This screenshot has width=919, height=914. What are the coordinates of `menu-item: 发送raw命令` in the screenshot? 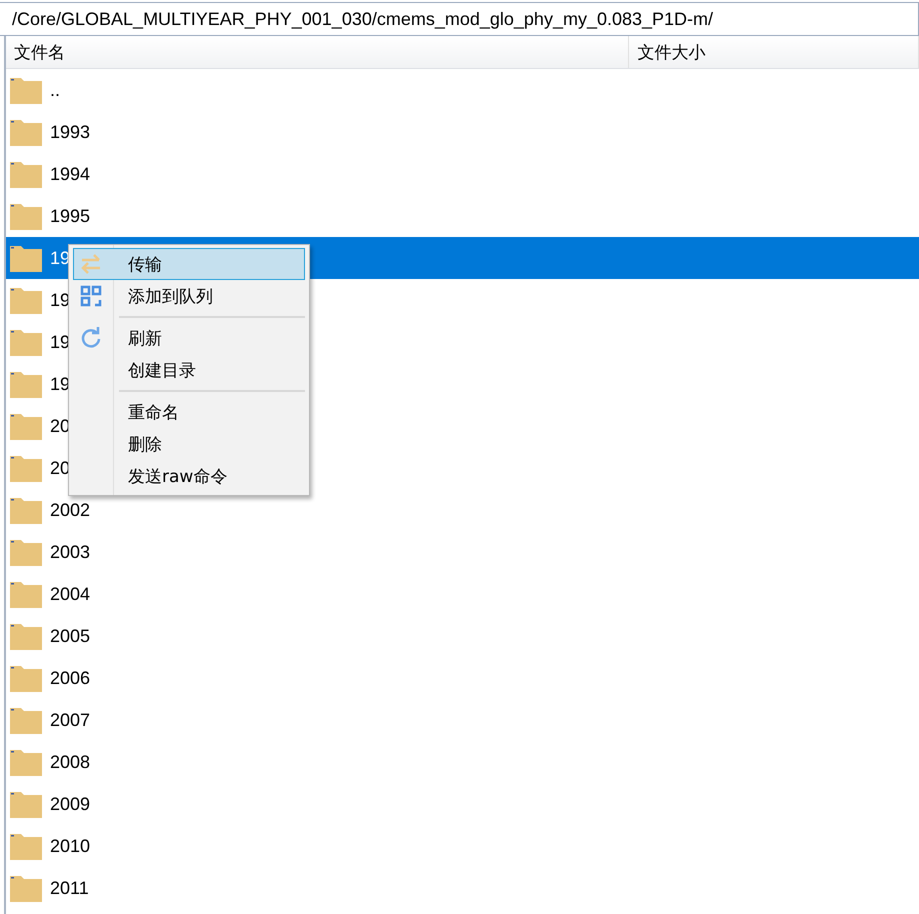 It's located at (189, 476).